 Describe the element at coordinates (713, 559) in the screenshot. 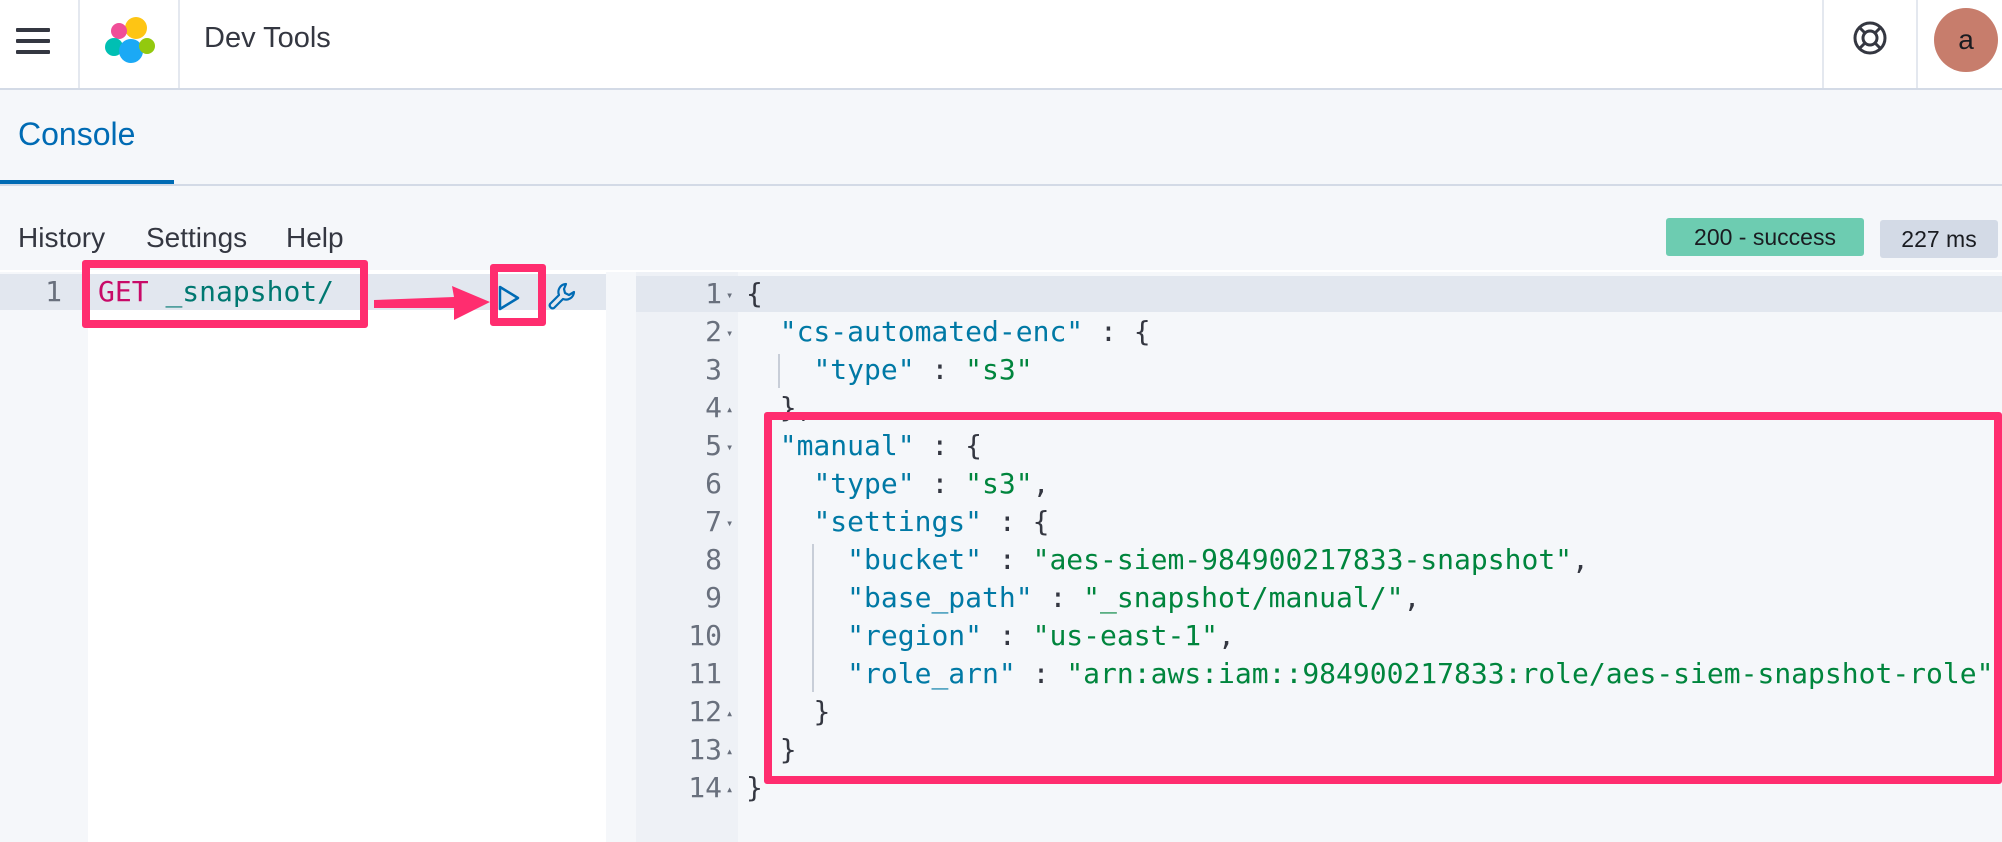

I see `line-number: 8` at that location.